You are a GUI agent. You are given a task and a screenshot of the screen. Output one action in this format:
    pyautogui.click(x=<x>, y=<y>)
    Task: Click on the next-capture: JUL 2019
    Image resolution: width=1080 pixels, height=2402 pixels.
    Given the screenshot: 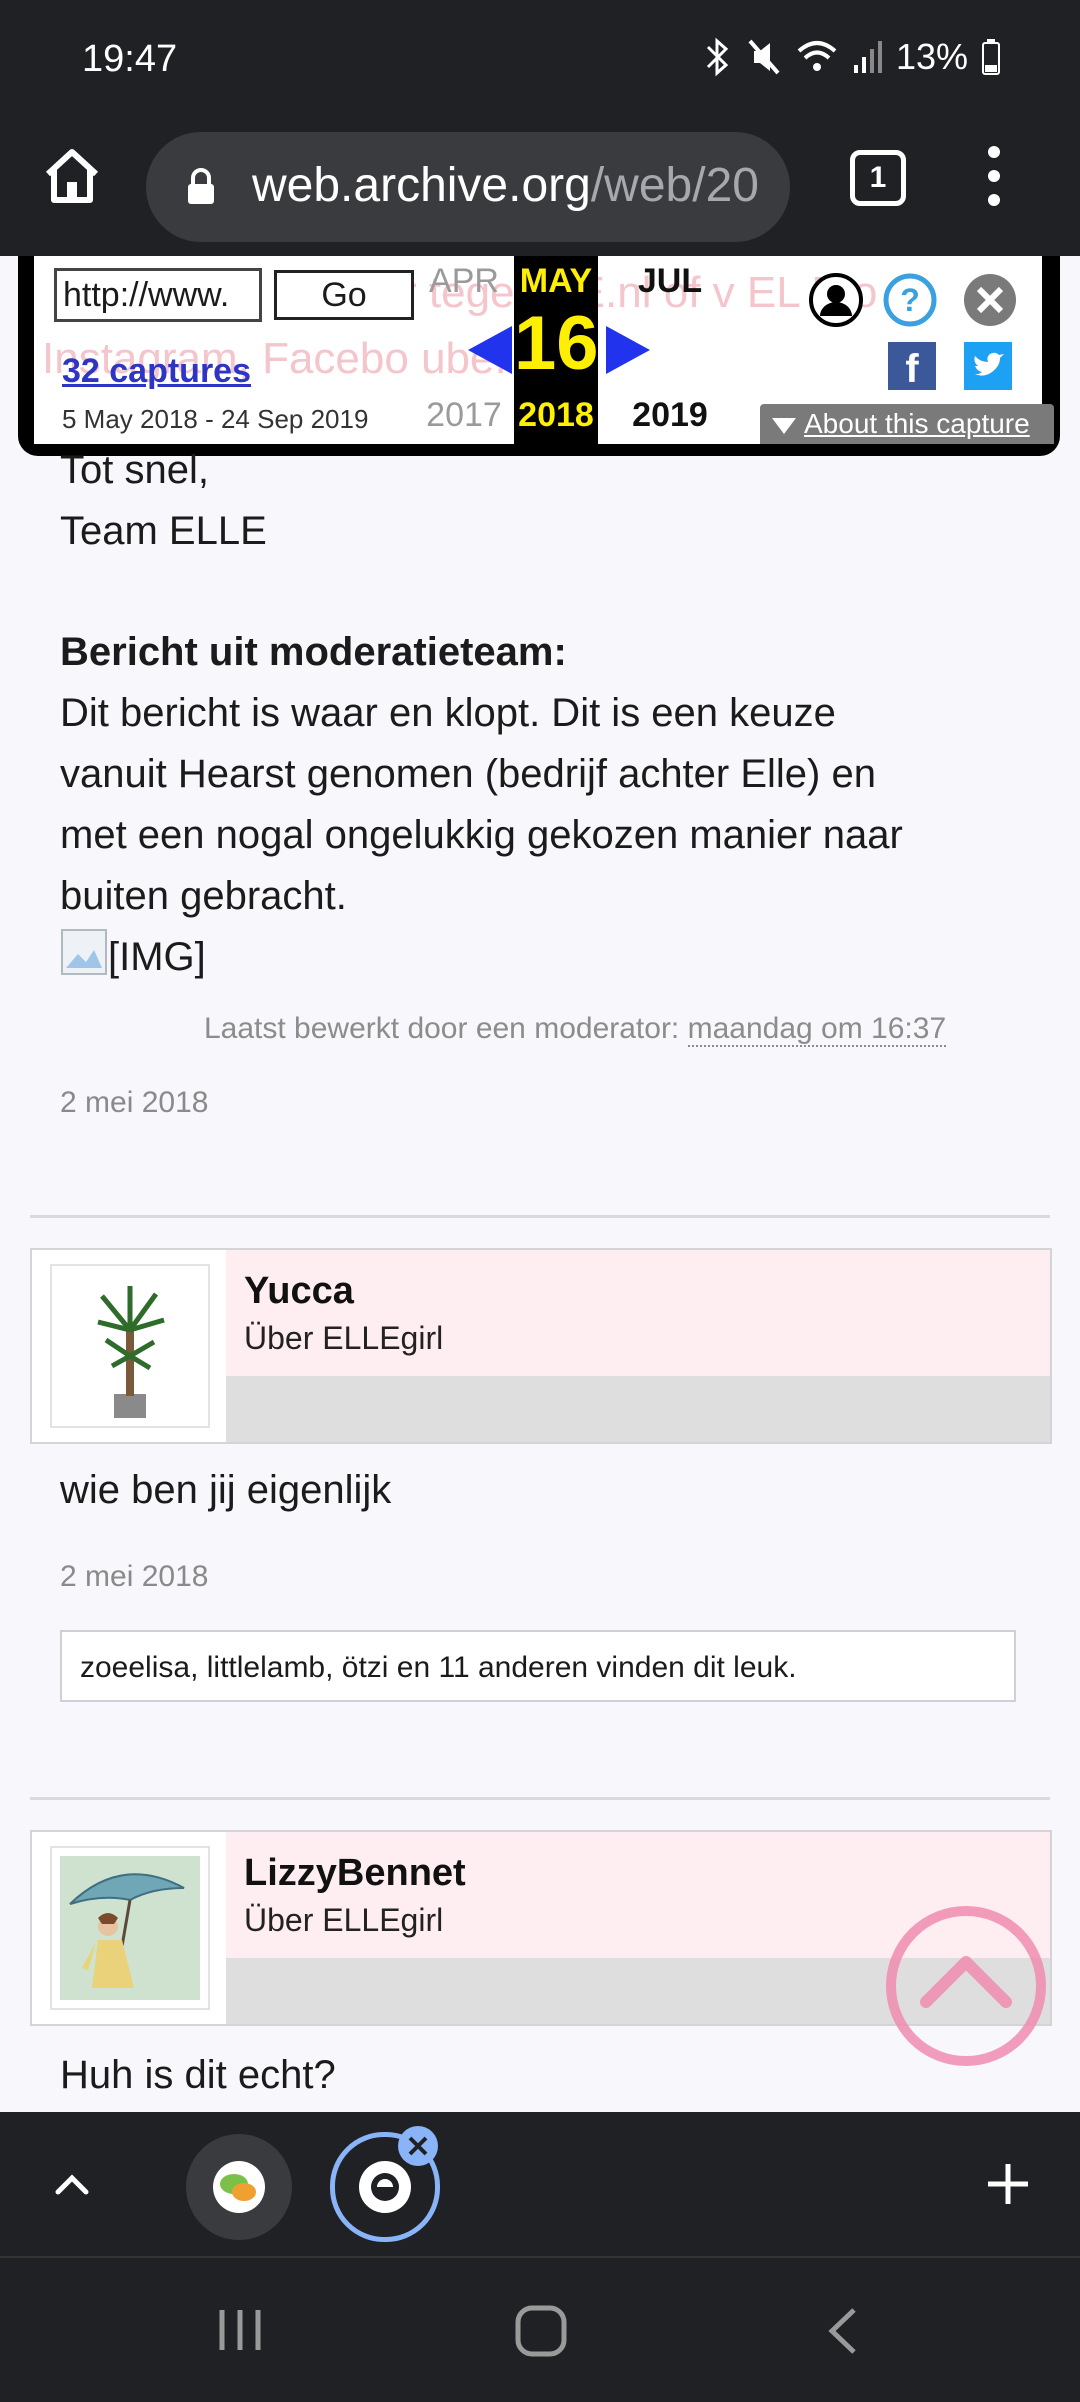 What is the action you would take?
    pyautogui.click(x=670, y=350)
    